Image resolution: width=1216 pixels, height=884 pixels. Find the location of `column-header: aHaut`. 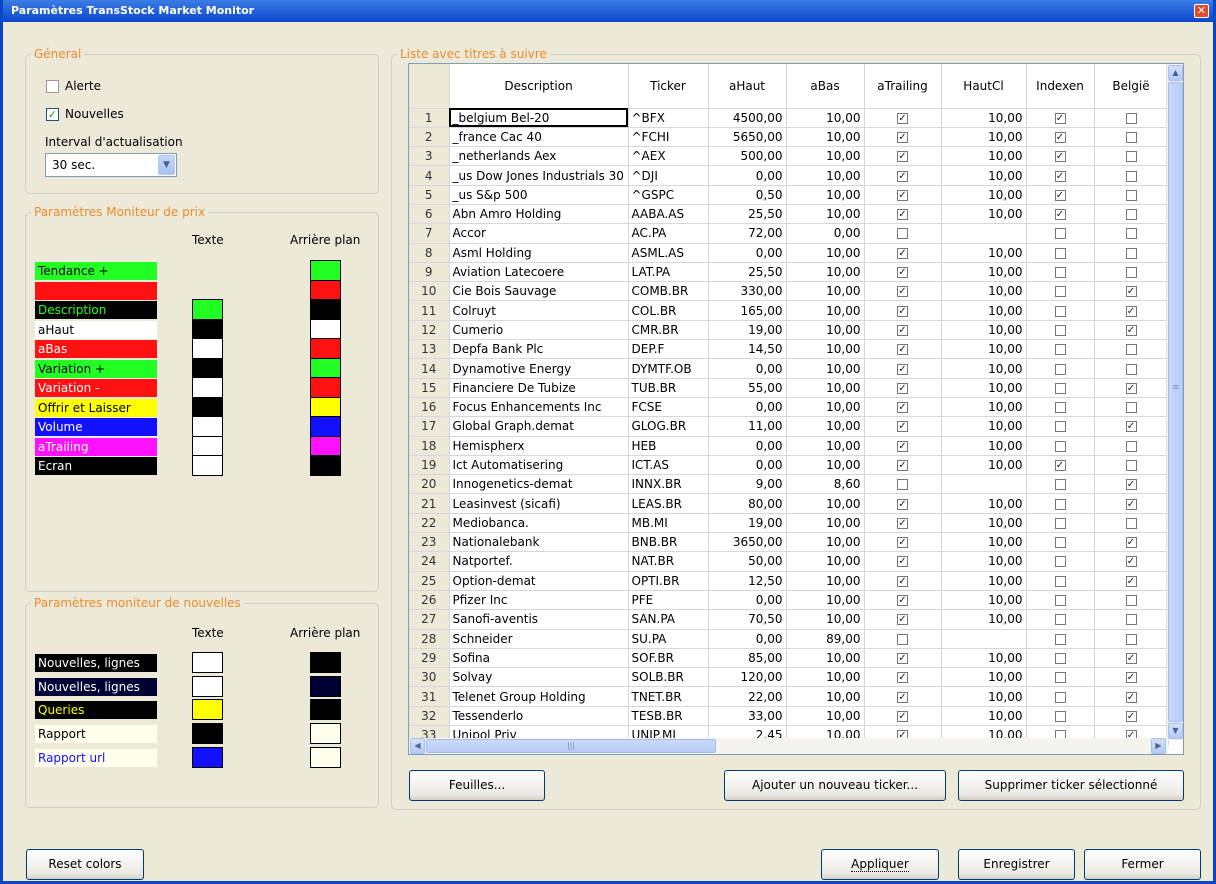

column-header: aHaut is located at coordinates (747, 86).